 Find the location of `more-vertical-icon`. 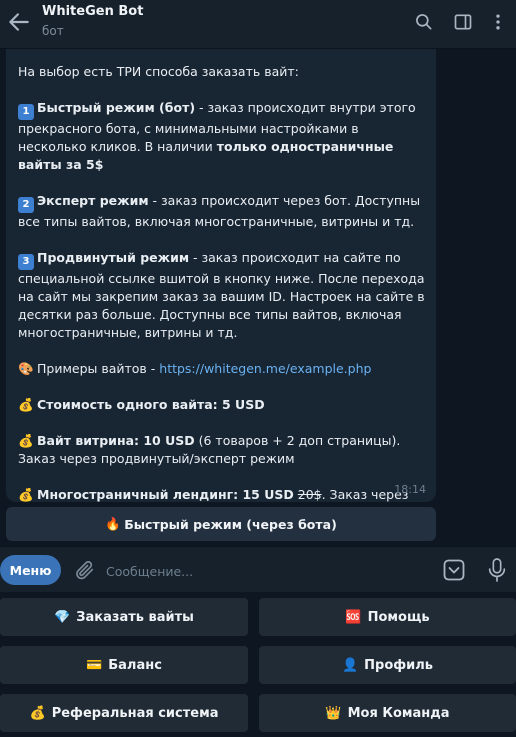

more-vertical-icon is located at coordinates (498, 22).